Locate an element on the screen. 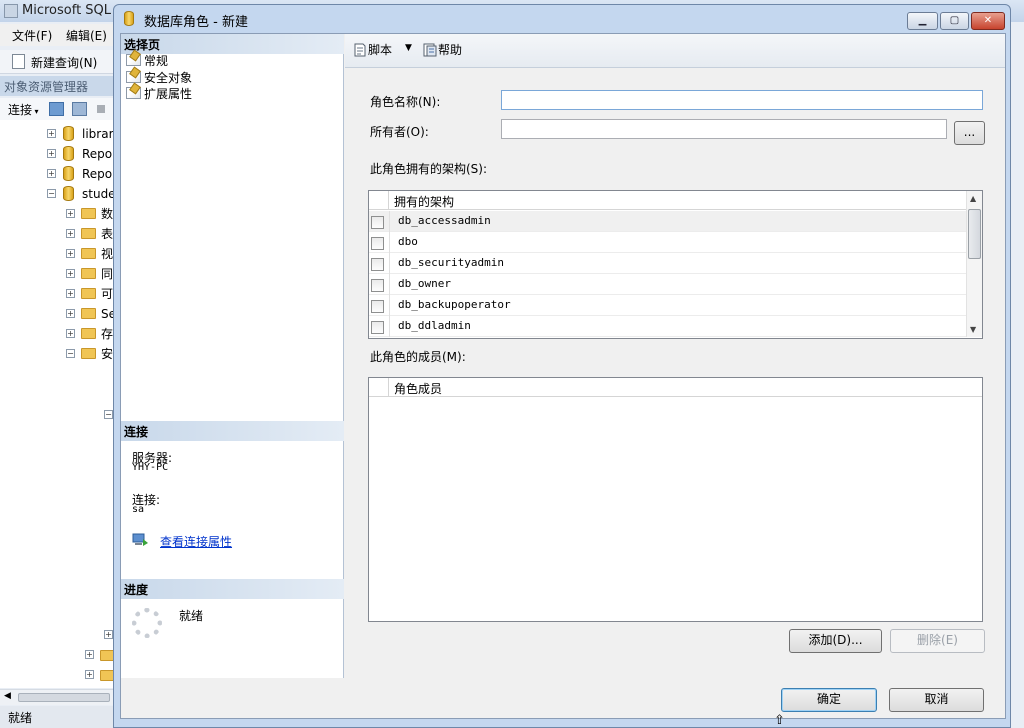  new-query-icon is located at coordinates (18, 61).